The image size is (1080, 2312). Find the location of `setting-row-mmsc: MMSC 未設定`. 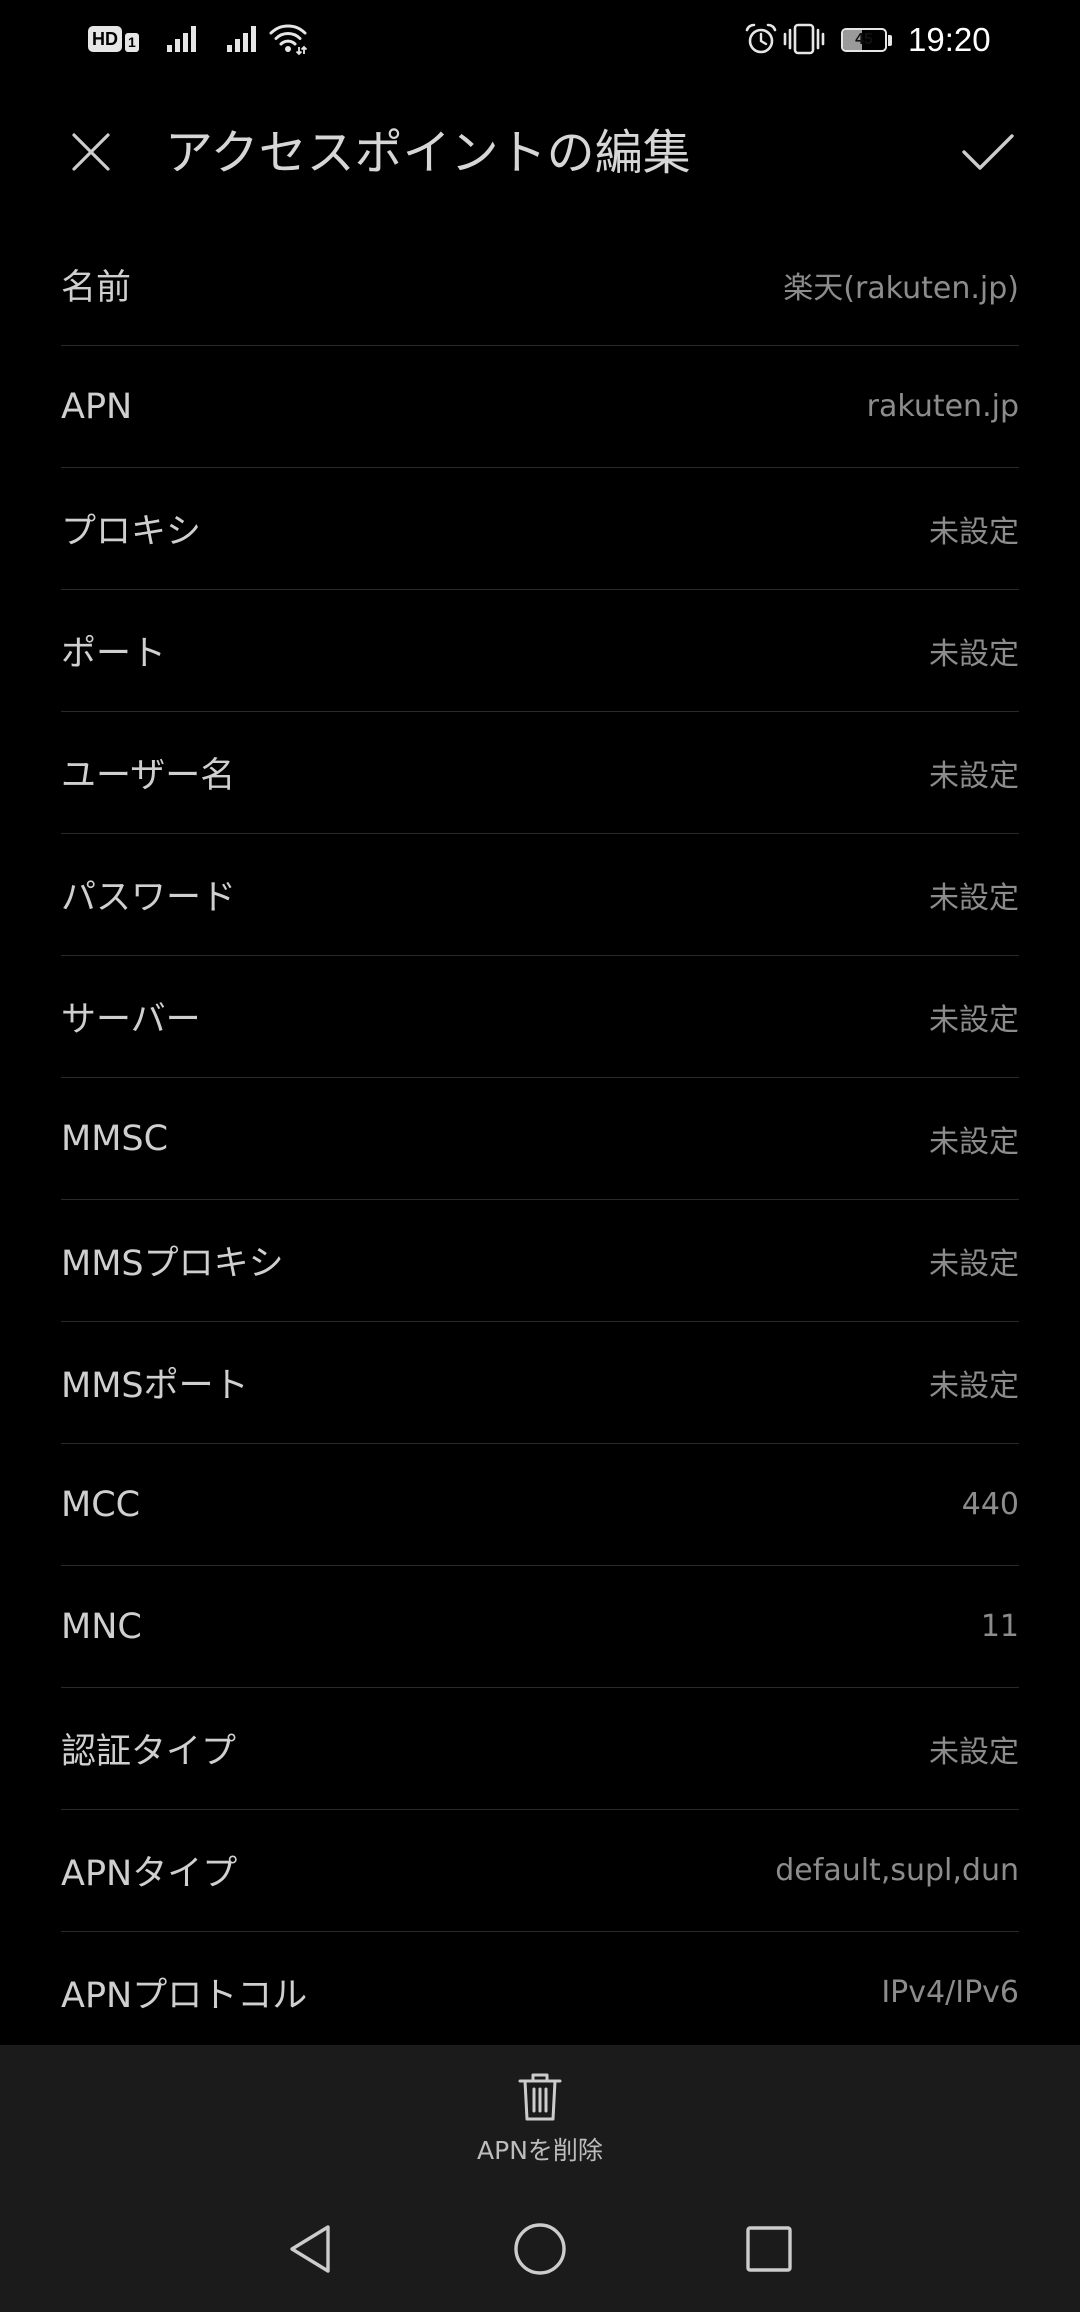

setting-row-mmsc: MMSC 未設定 is located at coordinates (540, 1139).